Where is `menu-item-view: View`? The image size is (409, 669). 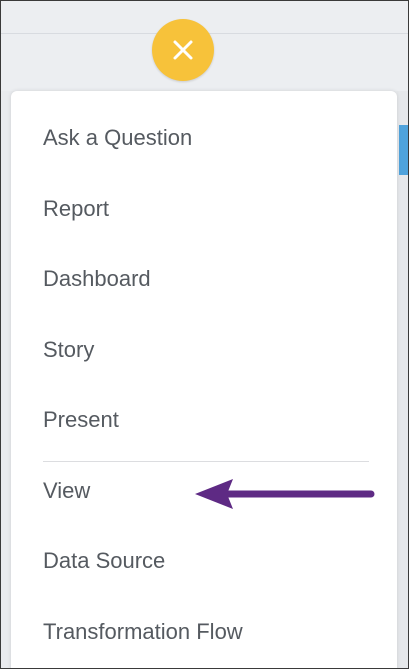 menu-item-view: View is located at coordinates (66, 491).